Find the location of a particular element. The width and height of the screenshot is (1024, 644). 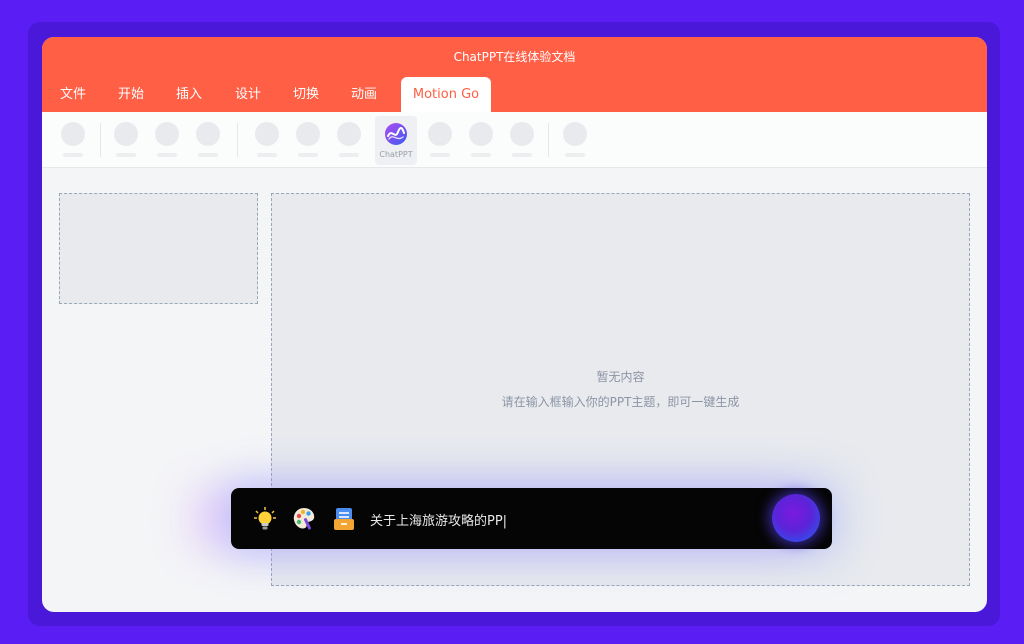

tab-file: 文件 is located at coordinates (73, 94).